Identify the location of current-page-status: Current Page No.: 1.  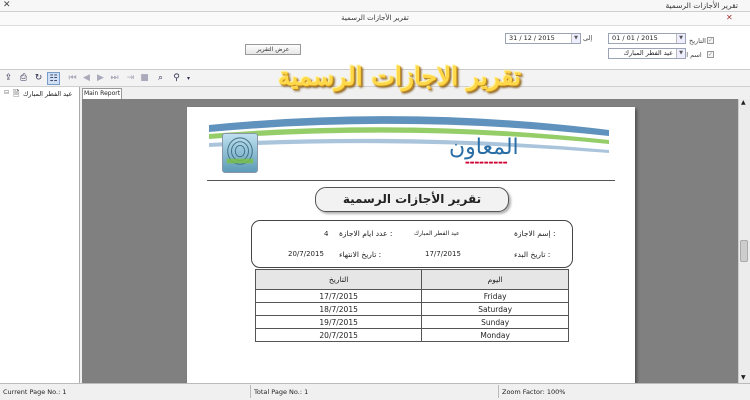
(35, 392).